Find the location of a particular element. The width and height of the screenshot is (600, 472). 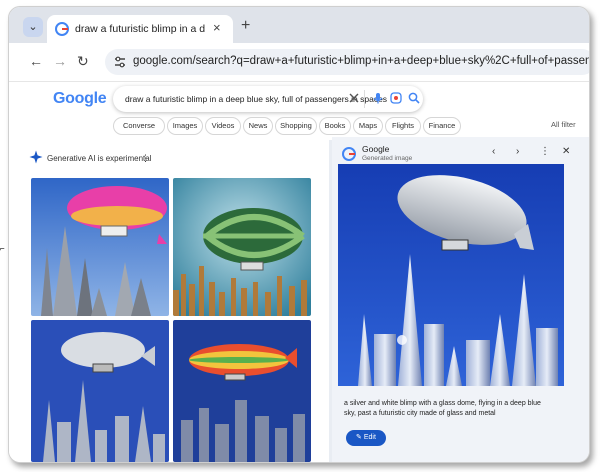

preview-close-button: ✕ is located at coordinates (566, 151).